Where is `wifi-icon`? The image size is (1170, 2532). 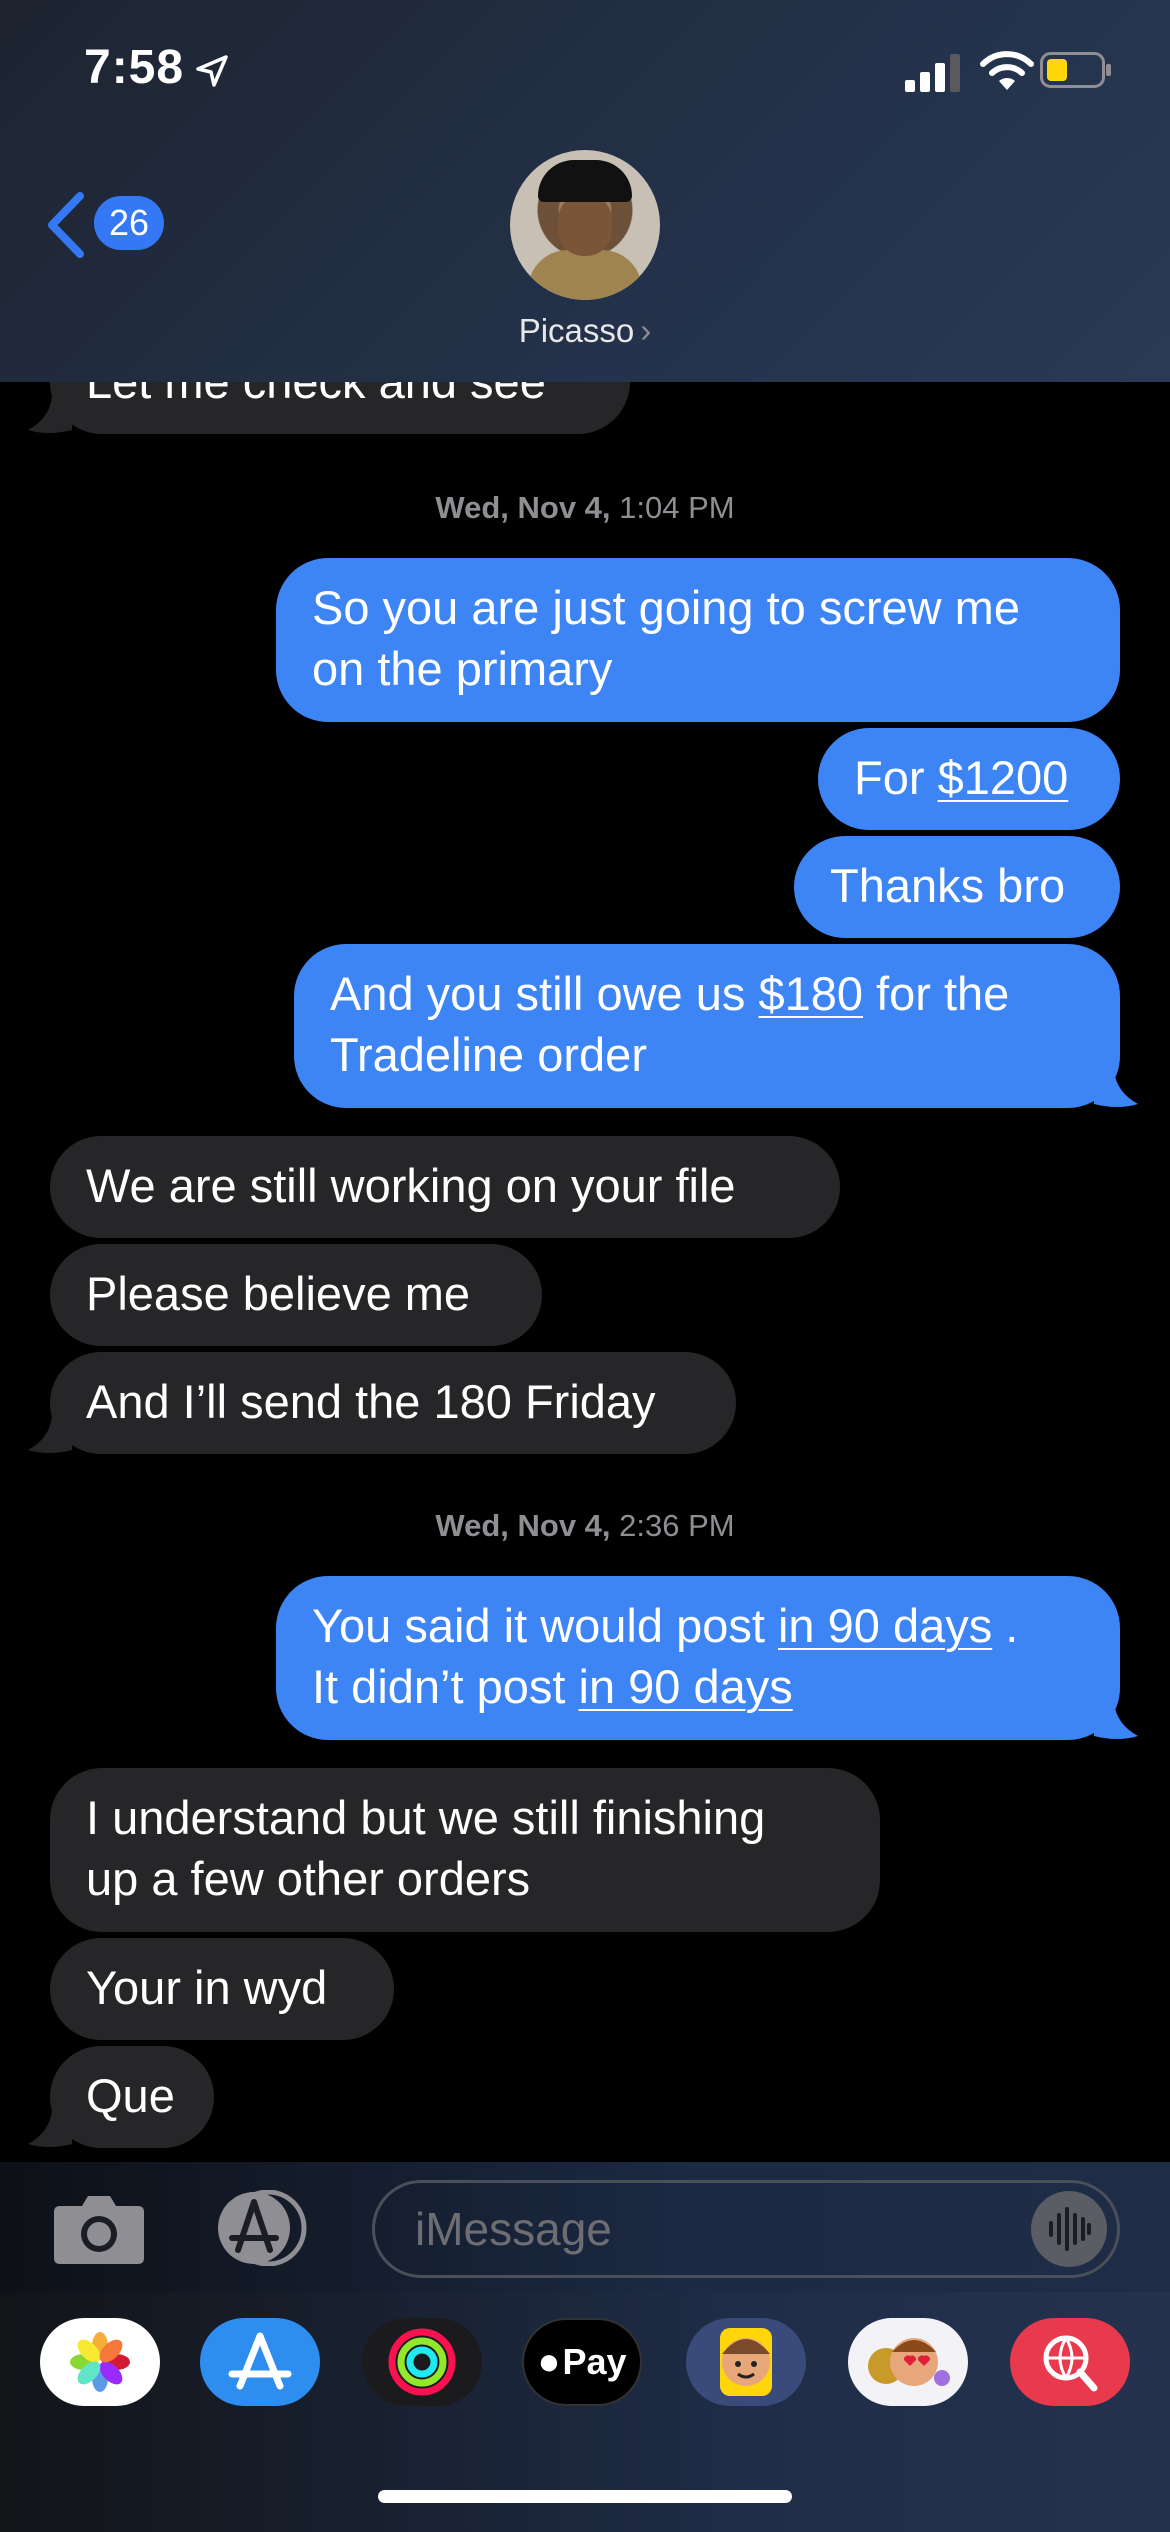
wifi-icon is located at coordinates (1007, 70).